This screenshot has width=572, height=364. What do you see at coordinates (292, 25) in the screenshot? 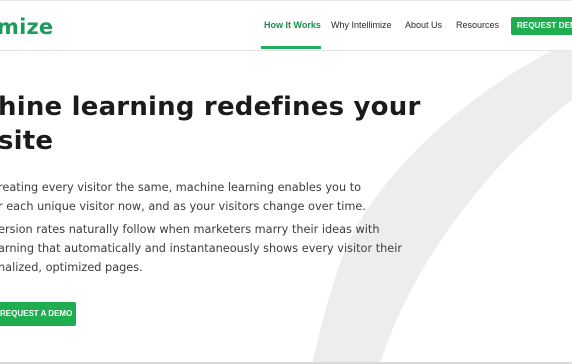
I see `nav-how-it-works: How It Works` at bounding box center [292, 25].